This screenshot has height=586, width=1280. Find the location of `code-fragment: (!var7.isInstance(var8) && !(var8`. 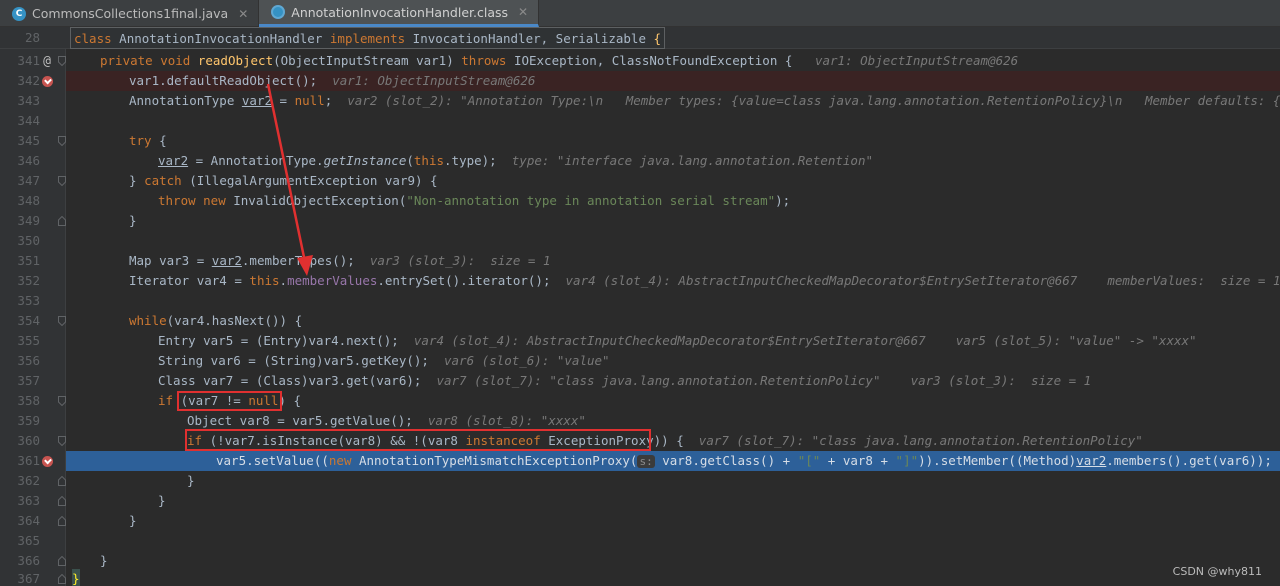

code-fragment: (!var7.isInstance(var8) && !(var8 is located at coordinates (334, 440).